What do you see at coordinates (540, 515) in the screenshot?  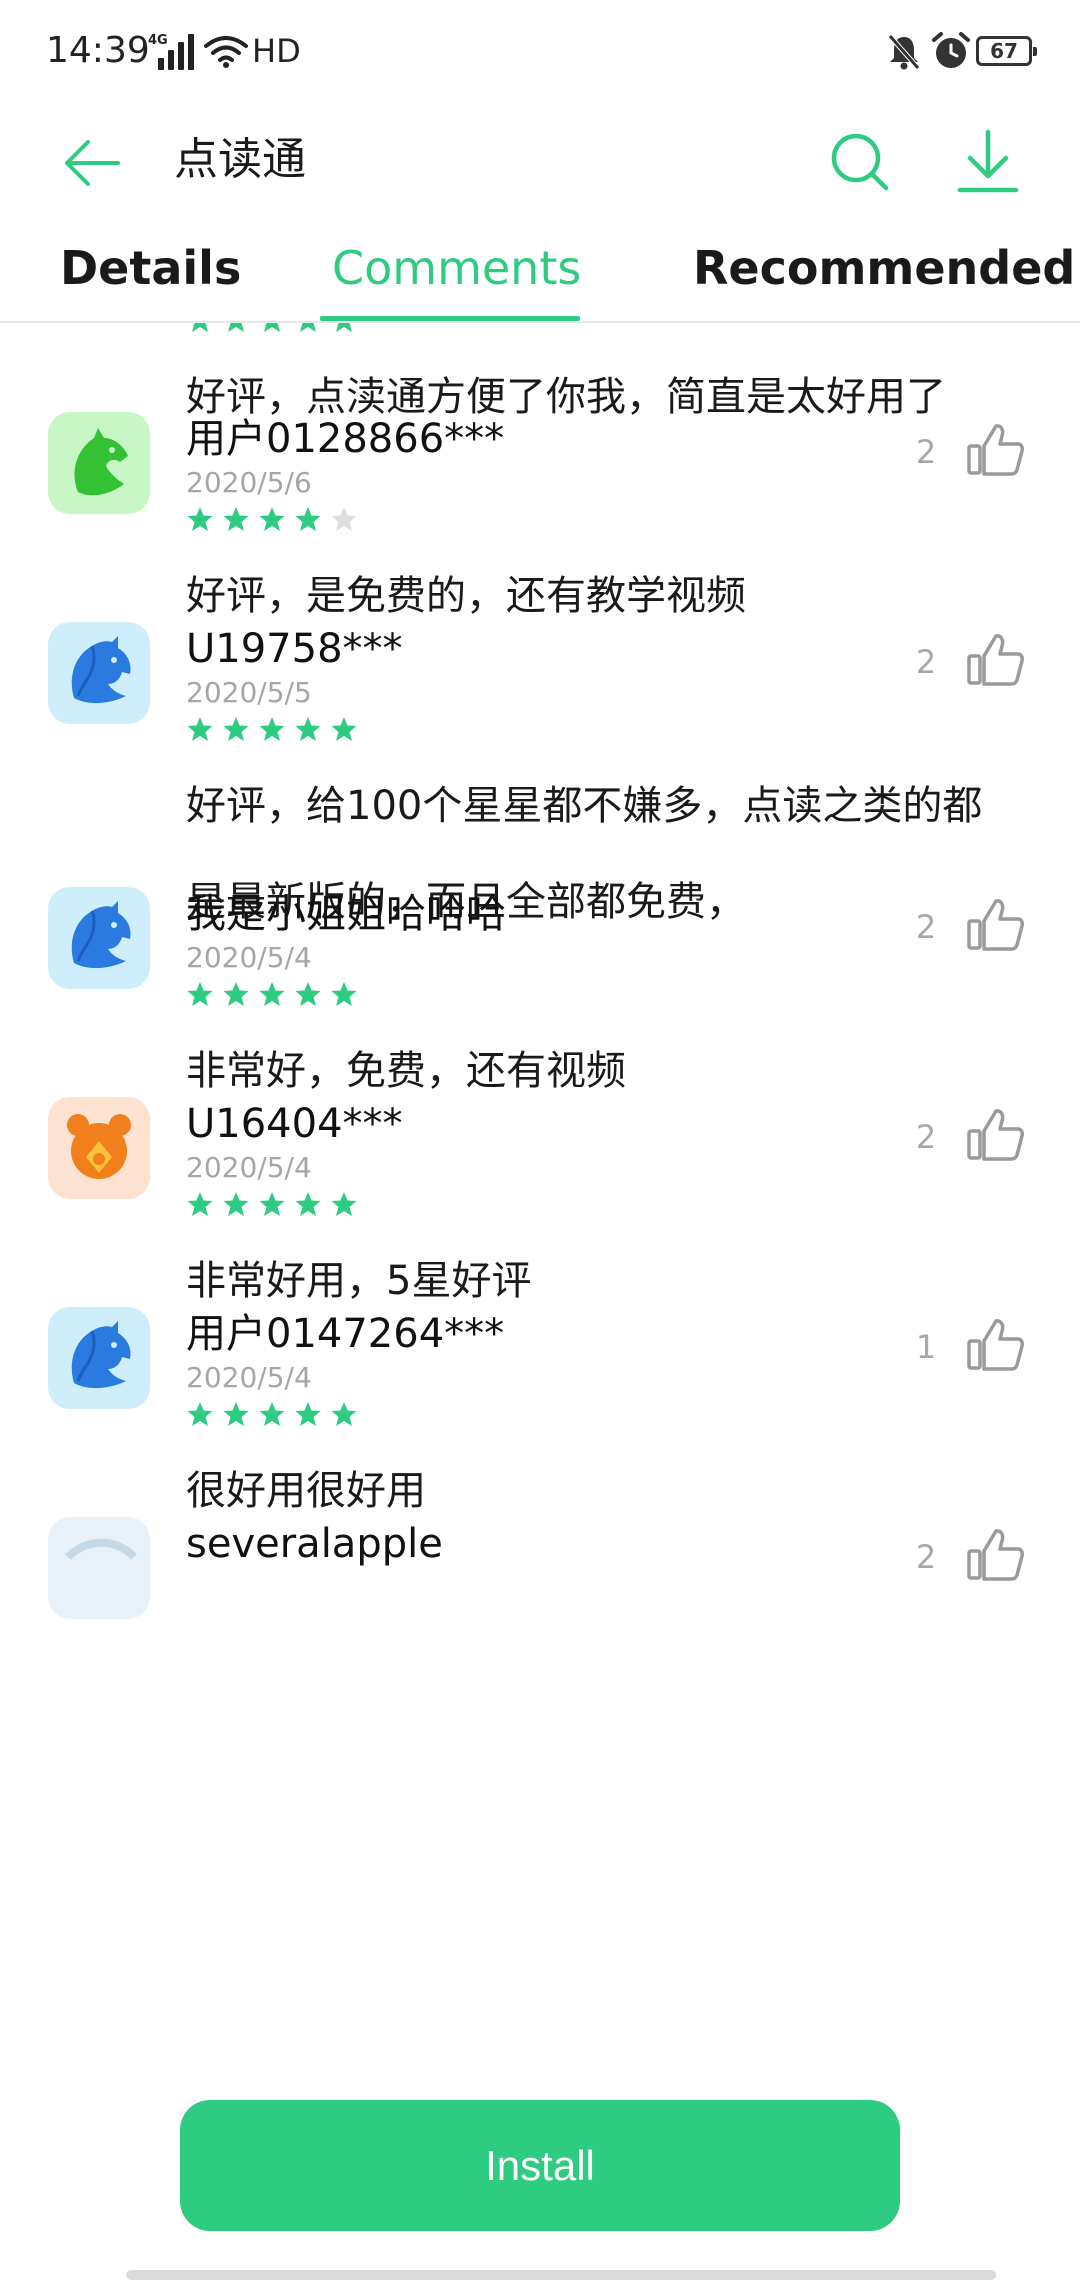 I see `comment-item: 用户0128866*** 2020/5/6 2 好评，是免费的，还有教学视频` at bounding box center [540, 515].